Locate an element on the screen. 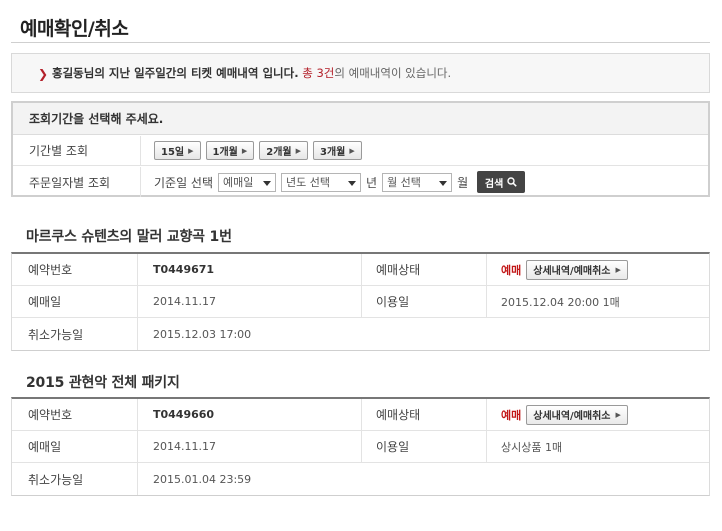 The width and height of the screenshot is (722, 531). period-3m-button: 3개월 ▶ is located at coordinates (337, 150).